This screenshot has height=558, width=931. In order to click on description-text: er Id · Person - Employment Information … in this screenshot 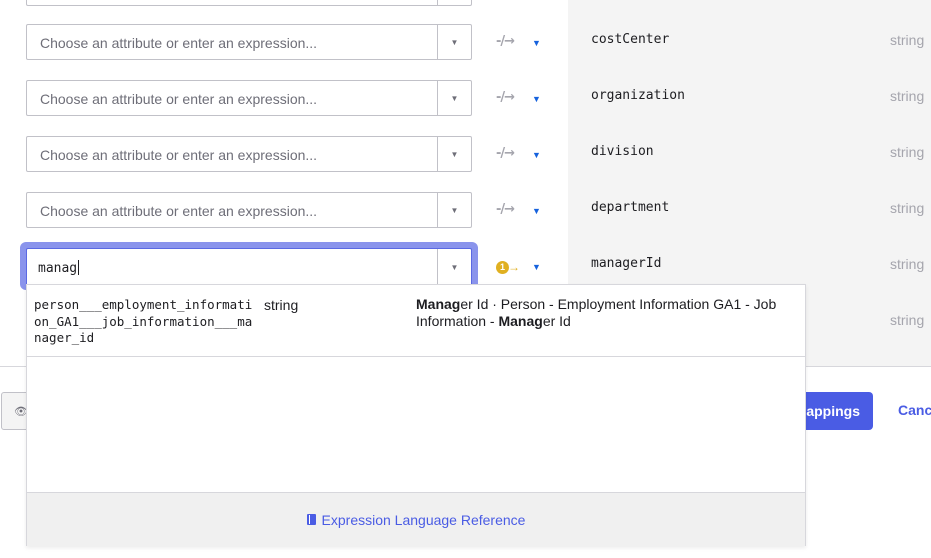, I will do `click(596, 312)`.